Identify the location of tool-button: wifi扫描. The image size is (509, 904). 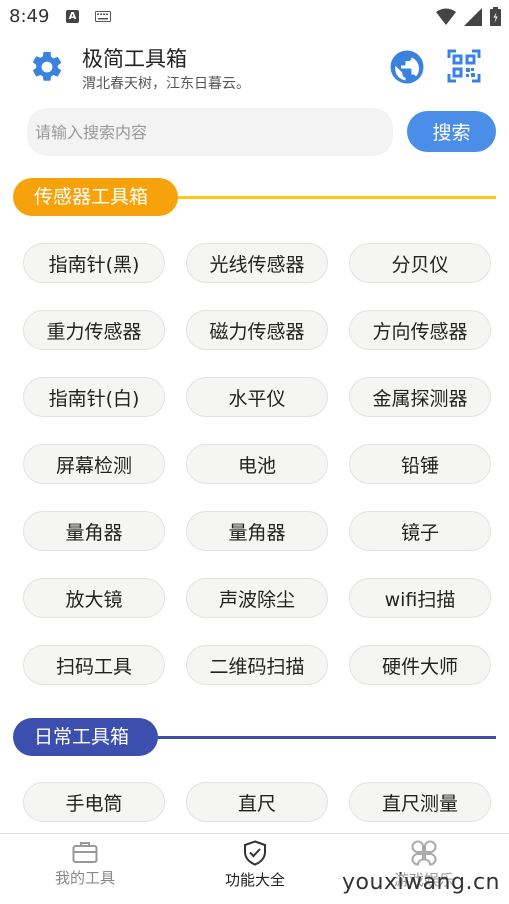
(420, 598).